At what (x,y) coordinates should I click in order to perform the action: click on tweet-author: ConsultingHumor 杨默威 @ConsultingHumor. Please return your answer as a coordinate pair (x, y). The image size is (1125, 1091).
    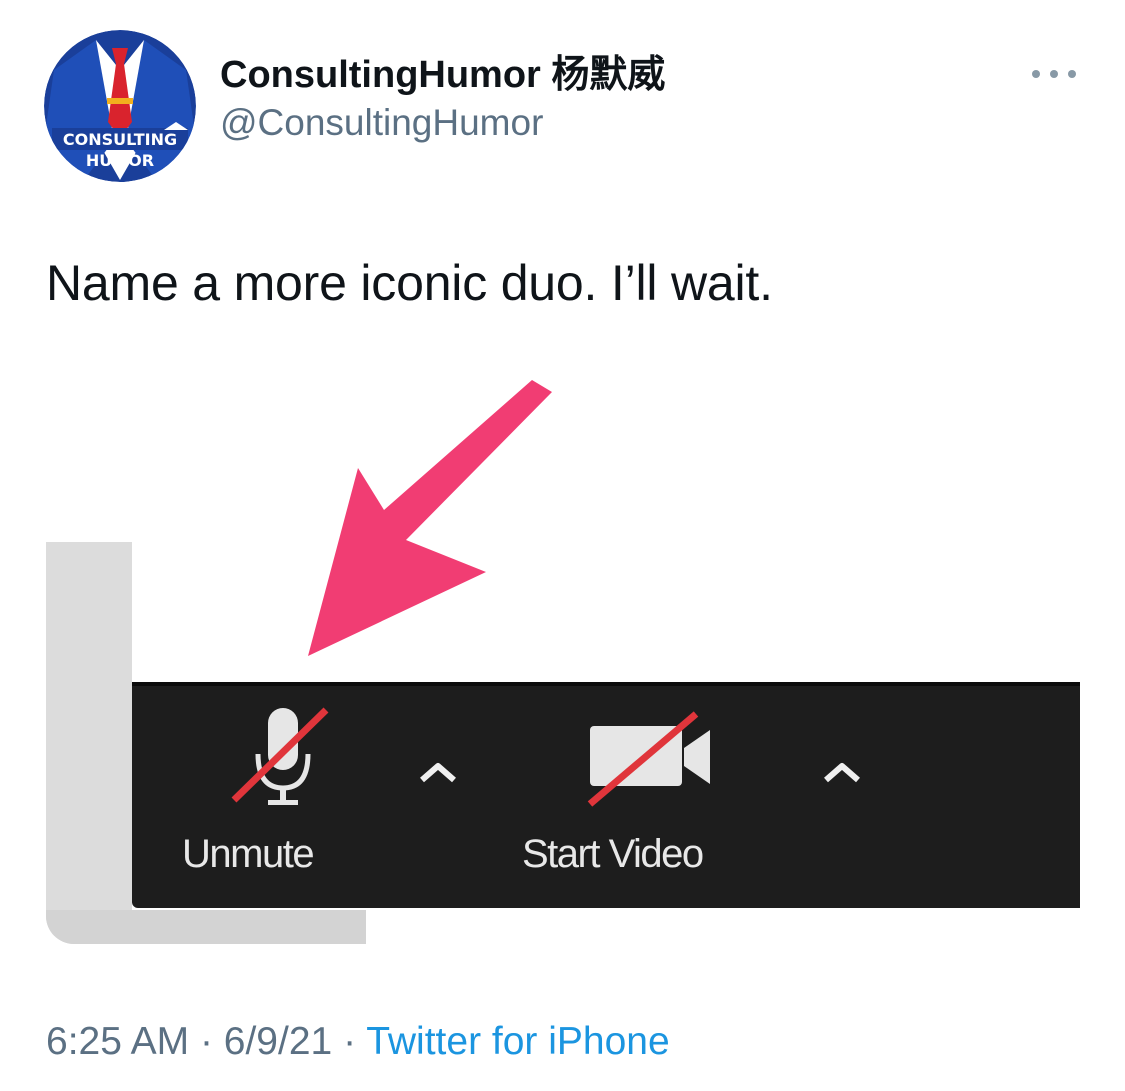
    Looking at the image, I should click on (442, 99).